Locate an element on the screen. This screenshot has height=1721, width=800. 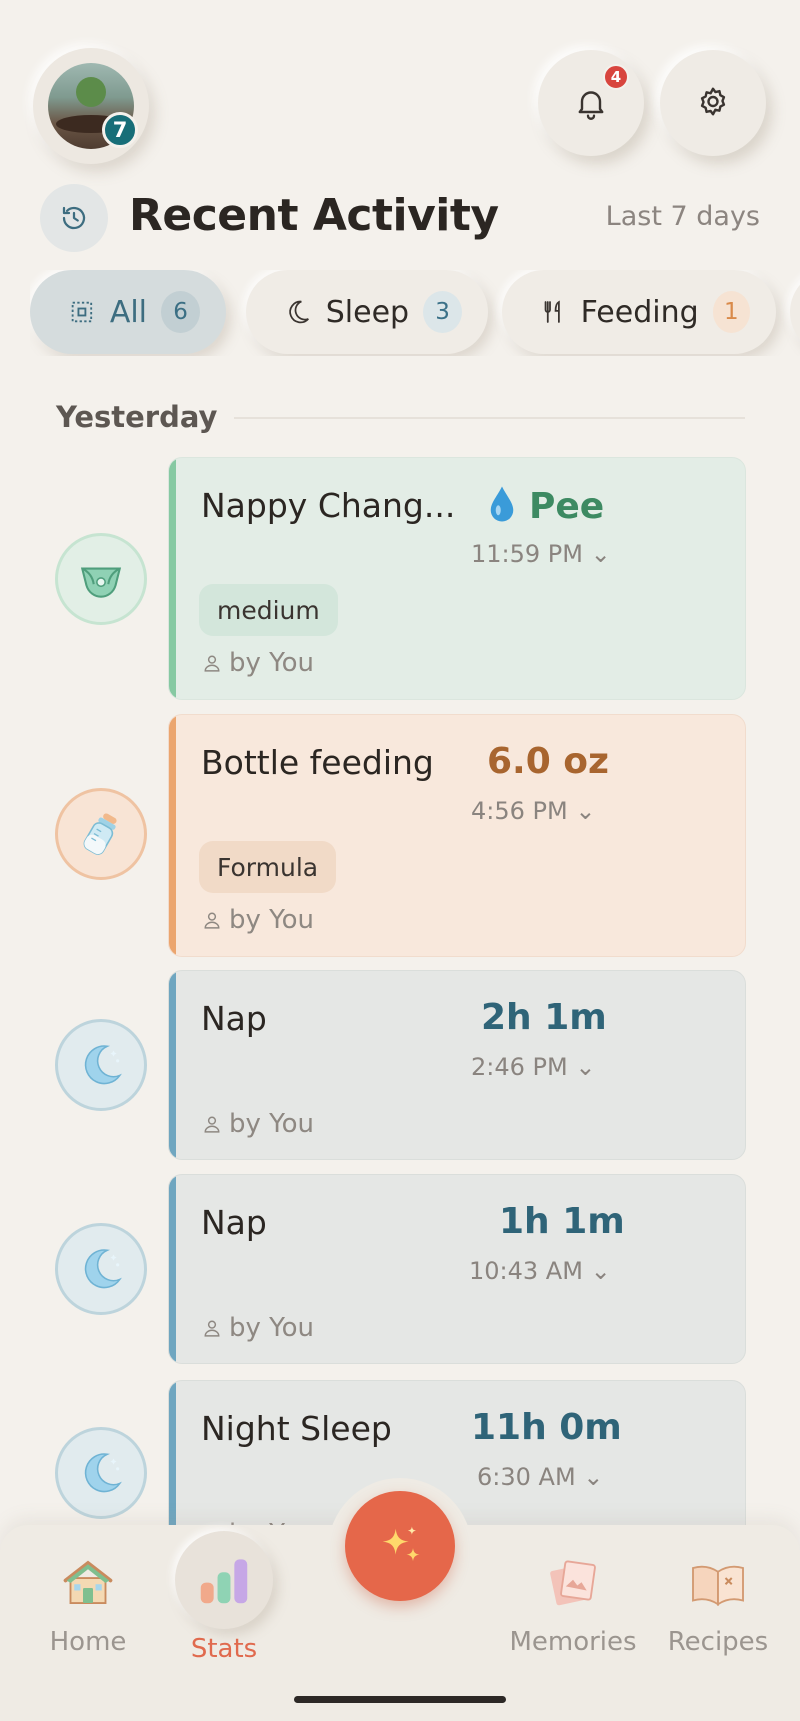
filter-chip-feeding: Feeding 1 is located at coordinates (639, 312).